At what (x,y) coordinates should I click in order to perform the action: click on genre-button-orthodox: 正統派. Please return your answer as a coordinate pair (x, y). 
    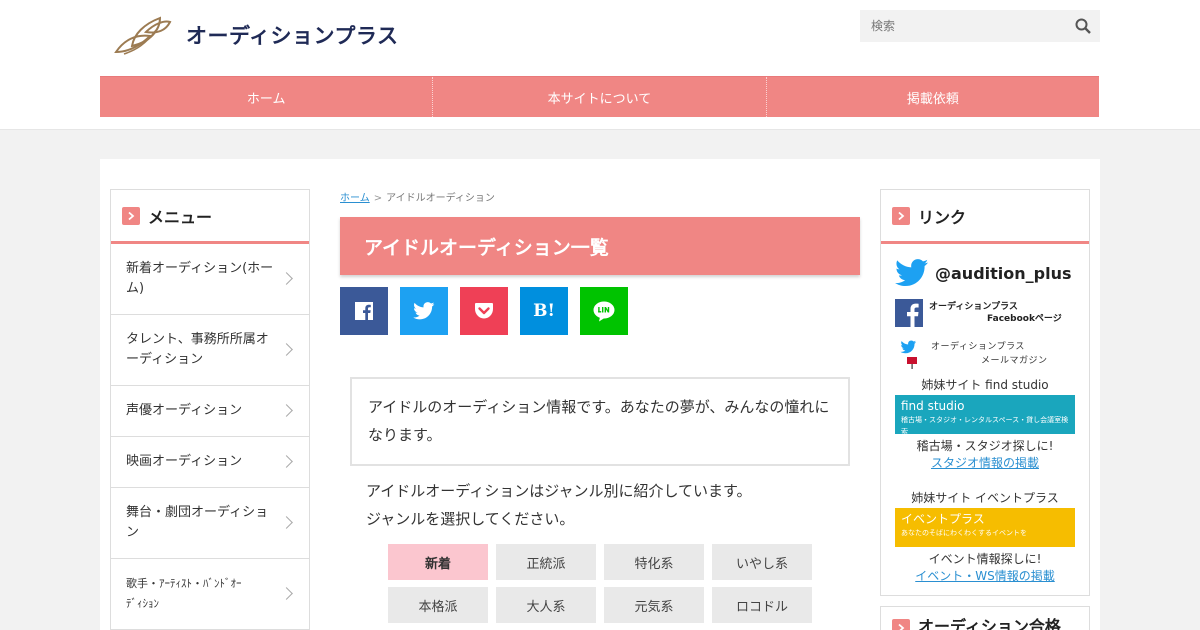
    Looking at the image, I should click on (546, 562).